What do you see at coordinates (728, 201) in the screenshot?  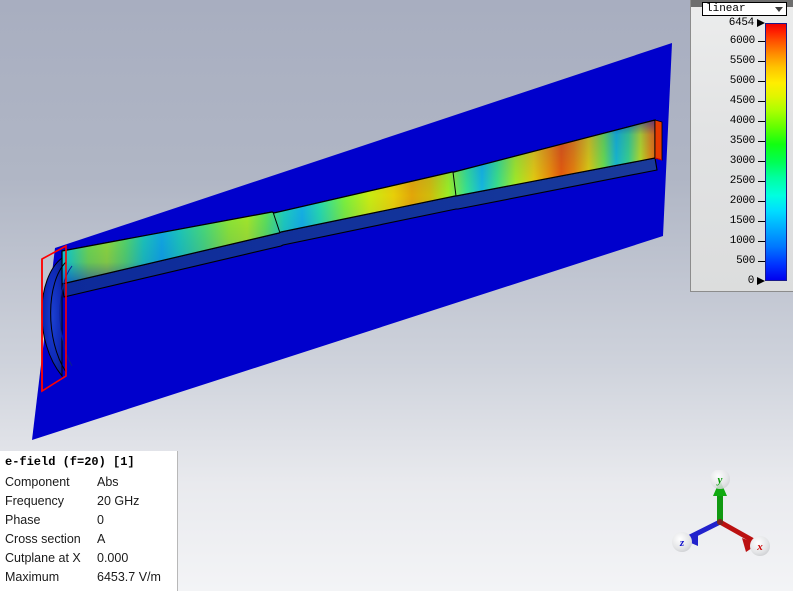 I see `colorbar-tick: 2000` at bounding box center [728, 201].